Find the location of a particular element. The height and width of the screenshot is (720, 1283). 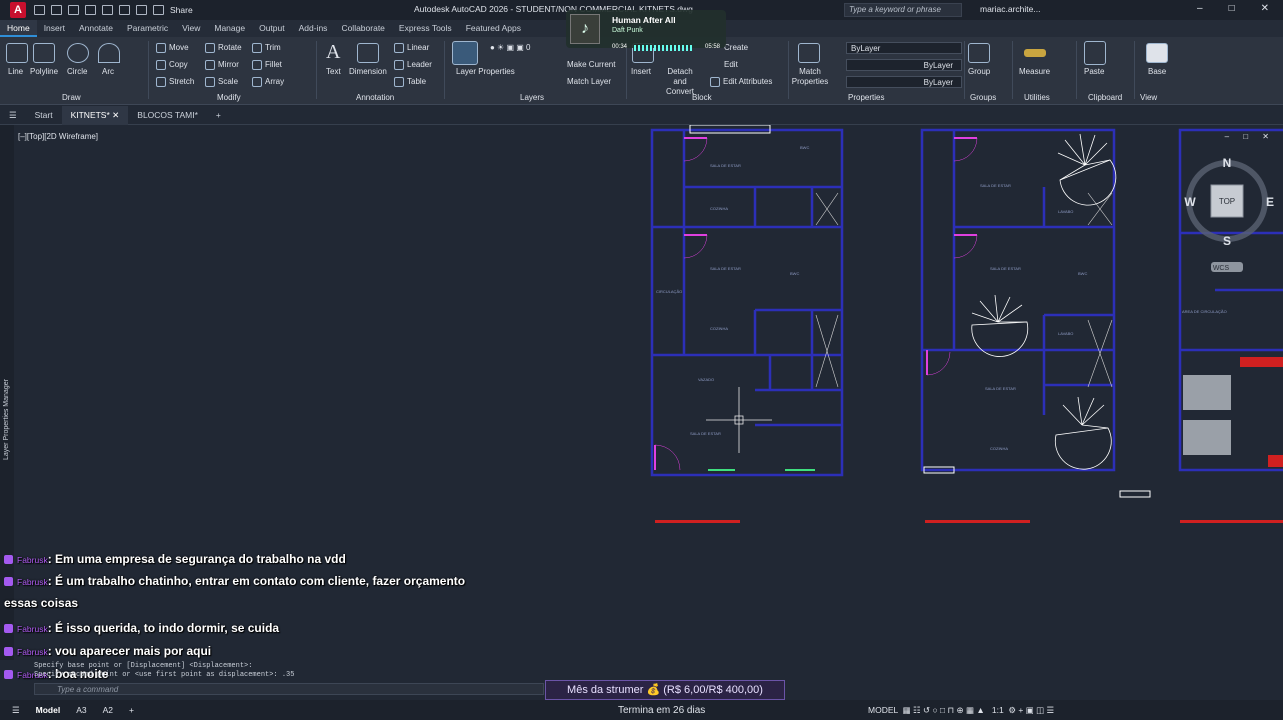

paste-icon is located at coordinates (1095, 53).